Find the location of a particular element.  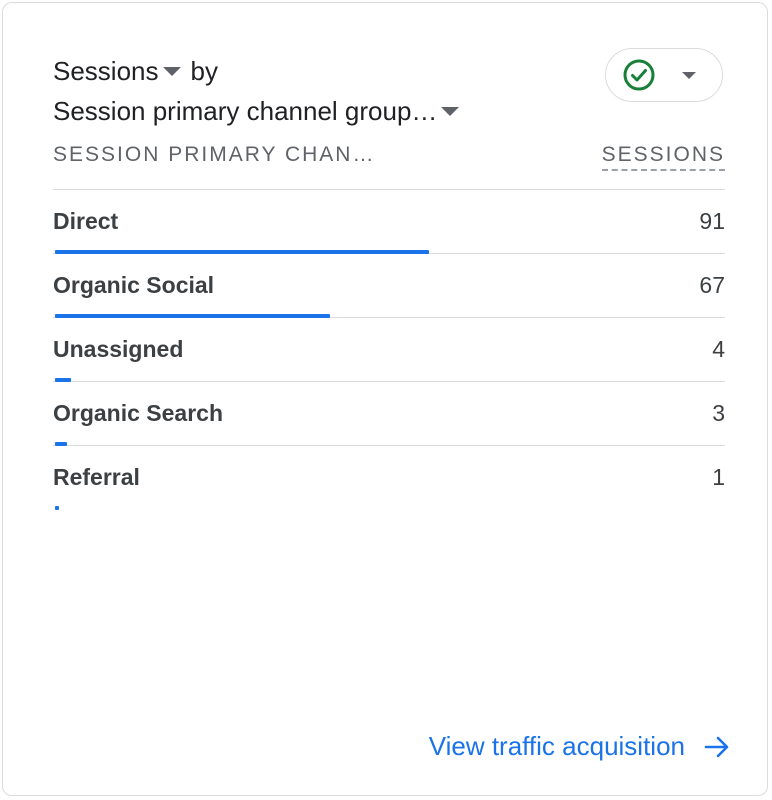

table-row: Referral 1 is located at coordinates (389, 478).